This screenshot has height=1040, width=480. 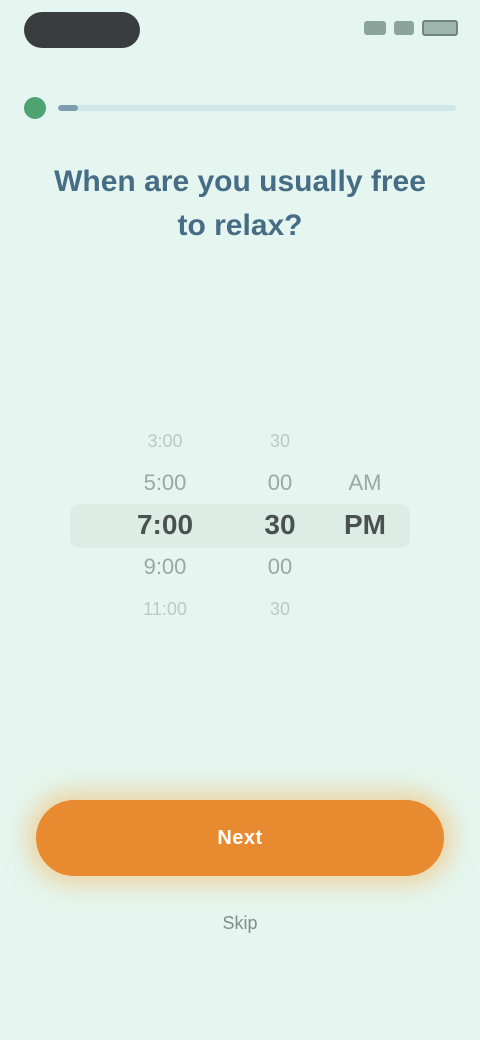 What do you see at coordinates (257, 108) in the screenshot?
I see `progress-track` at bounding box center [257, 108].